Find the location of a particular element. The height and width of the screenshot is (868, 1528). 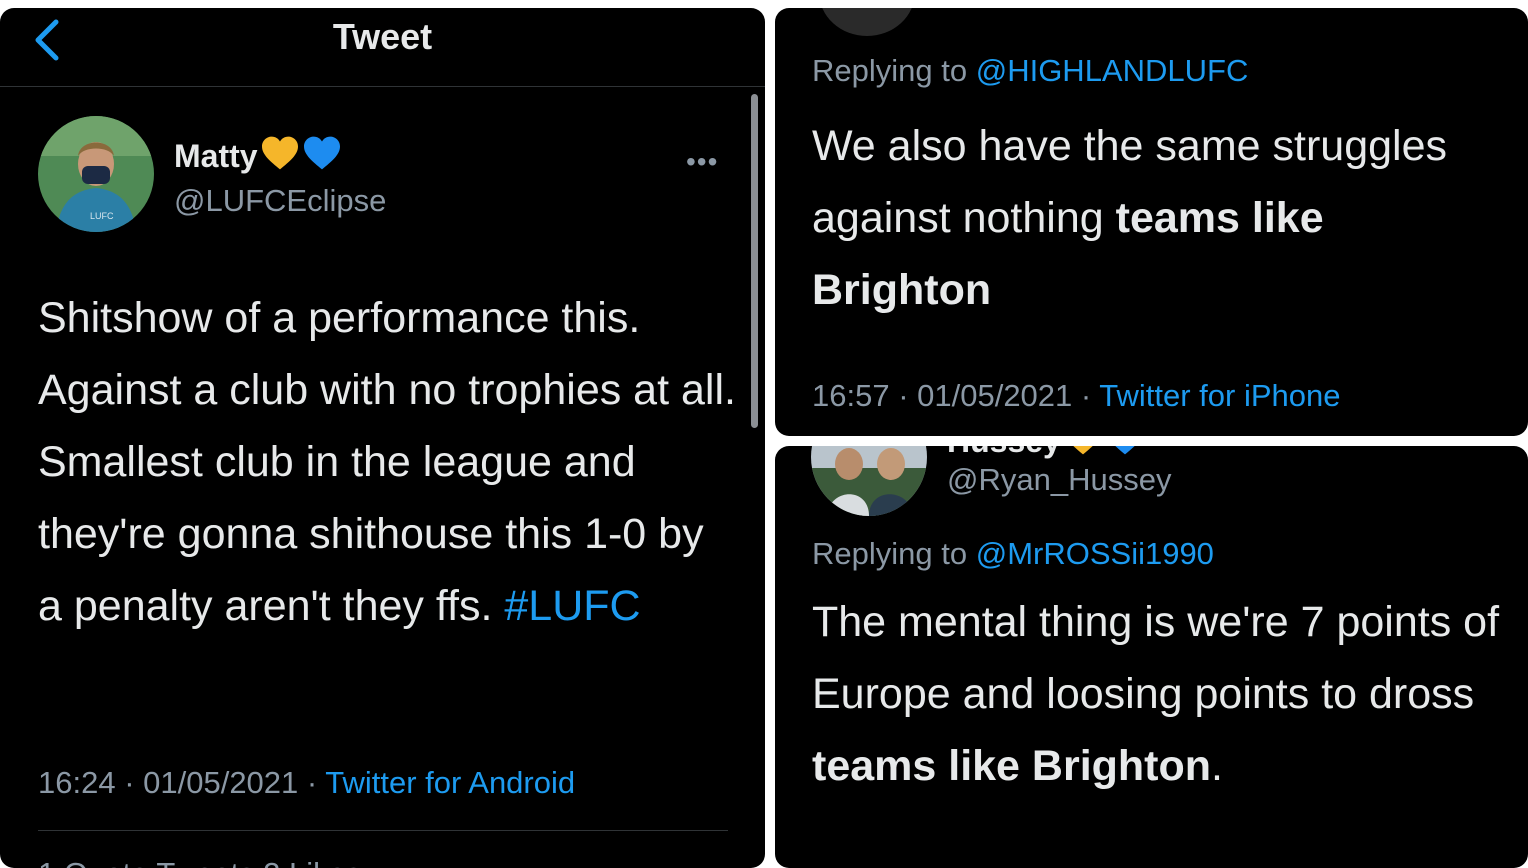

reply-timestamp: 16:57 · 01/05/2021 · is located at coordinates (952, 395).